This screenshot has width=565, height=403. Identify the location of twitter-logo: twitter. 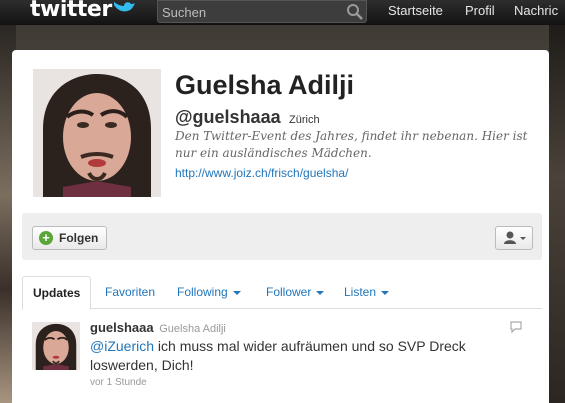
(71, 11).